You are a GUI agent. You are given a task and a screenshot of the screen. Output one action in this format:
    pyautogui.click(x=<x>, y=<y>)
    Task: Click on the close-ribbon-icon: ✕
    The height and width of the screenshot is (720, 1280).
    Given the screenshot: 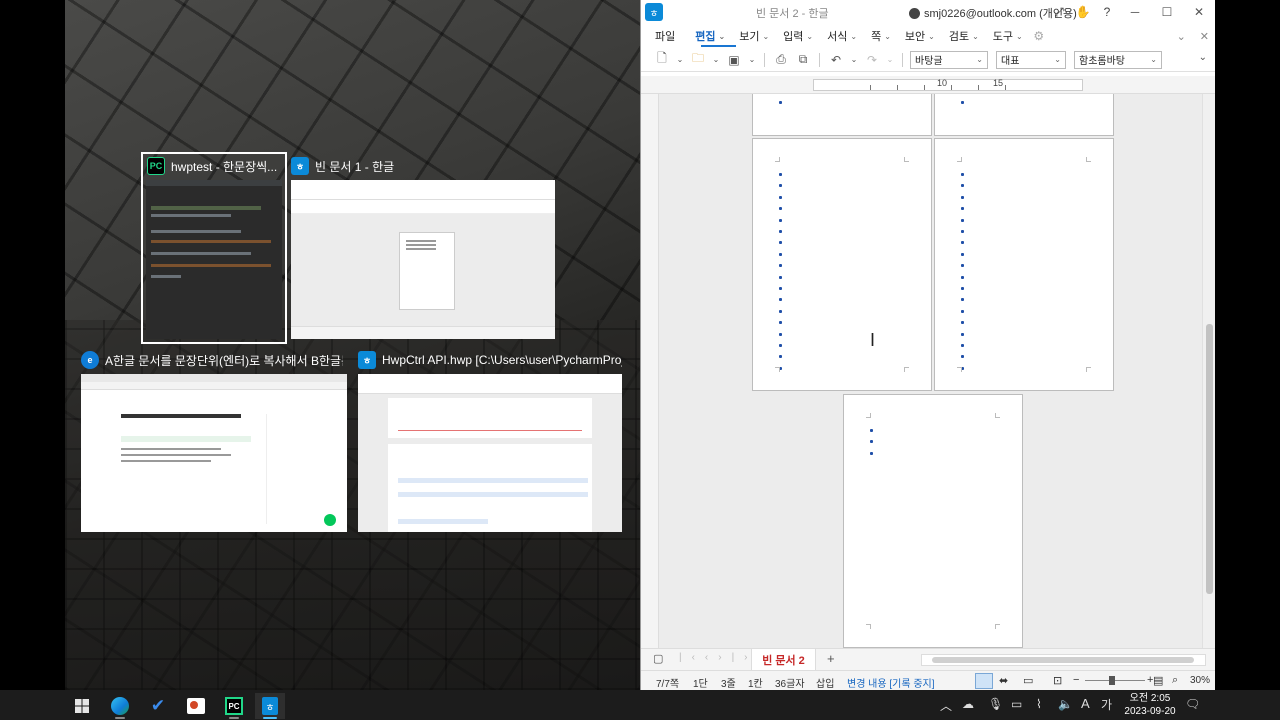 What is the action you would take?
    pyautogui.click(x=1204, y=36)
    